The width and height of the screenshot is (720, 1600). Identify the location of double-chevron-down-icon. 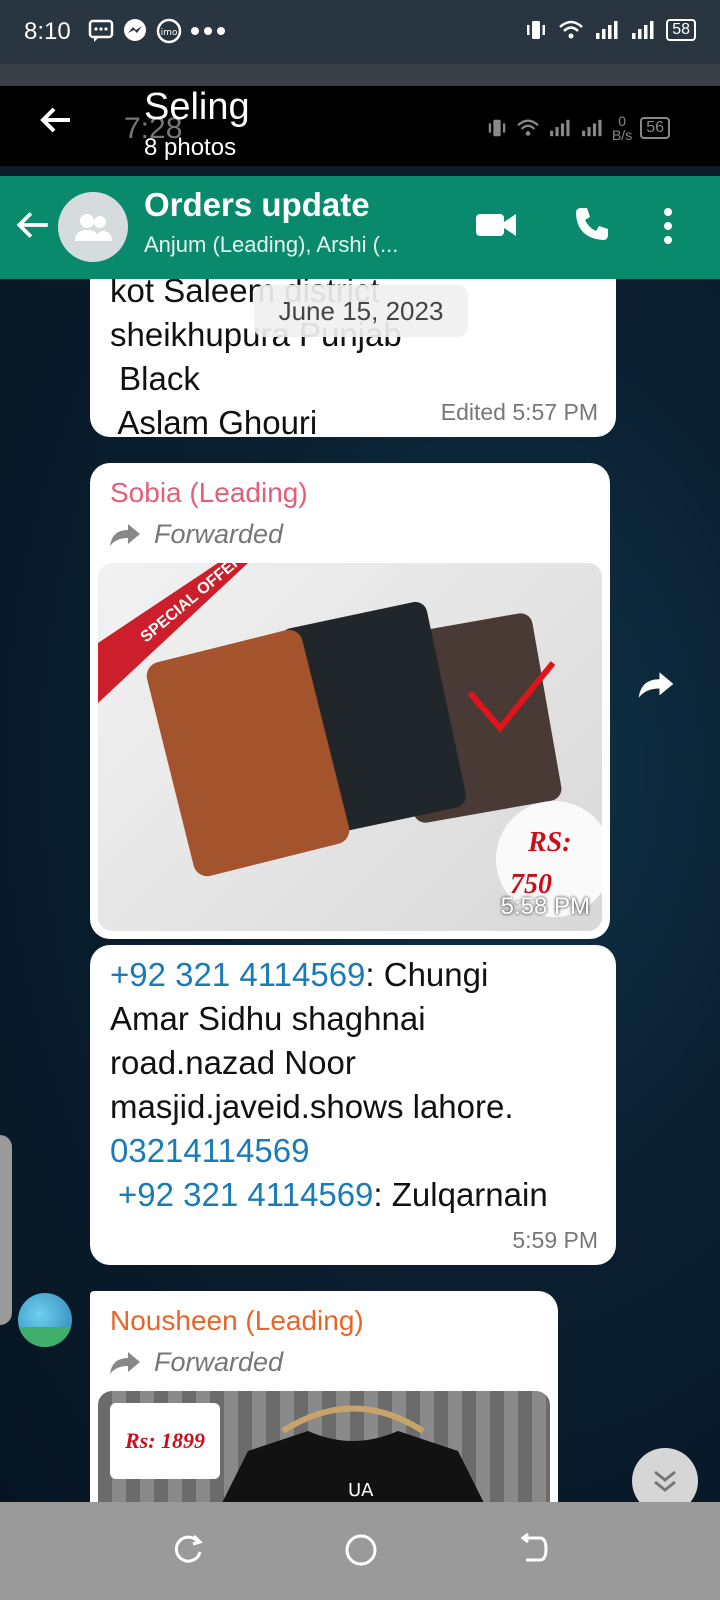
(665, 1481).